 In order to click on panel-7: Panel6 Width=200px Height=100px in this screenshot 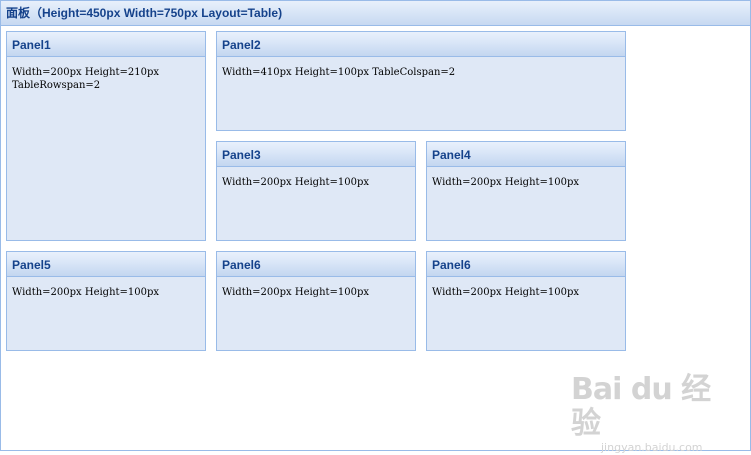, I will do `click(526, 301)`.